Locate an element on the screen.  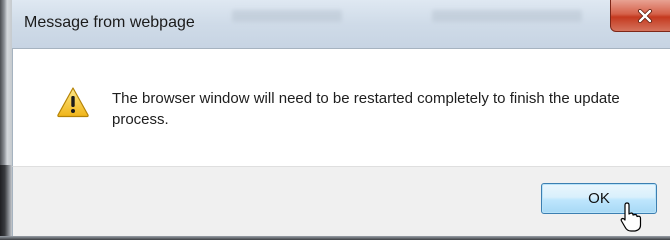
close-button is located at coordinates (640, 16).